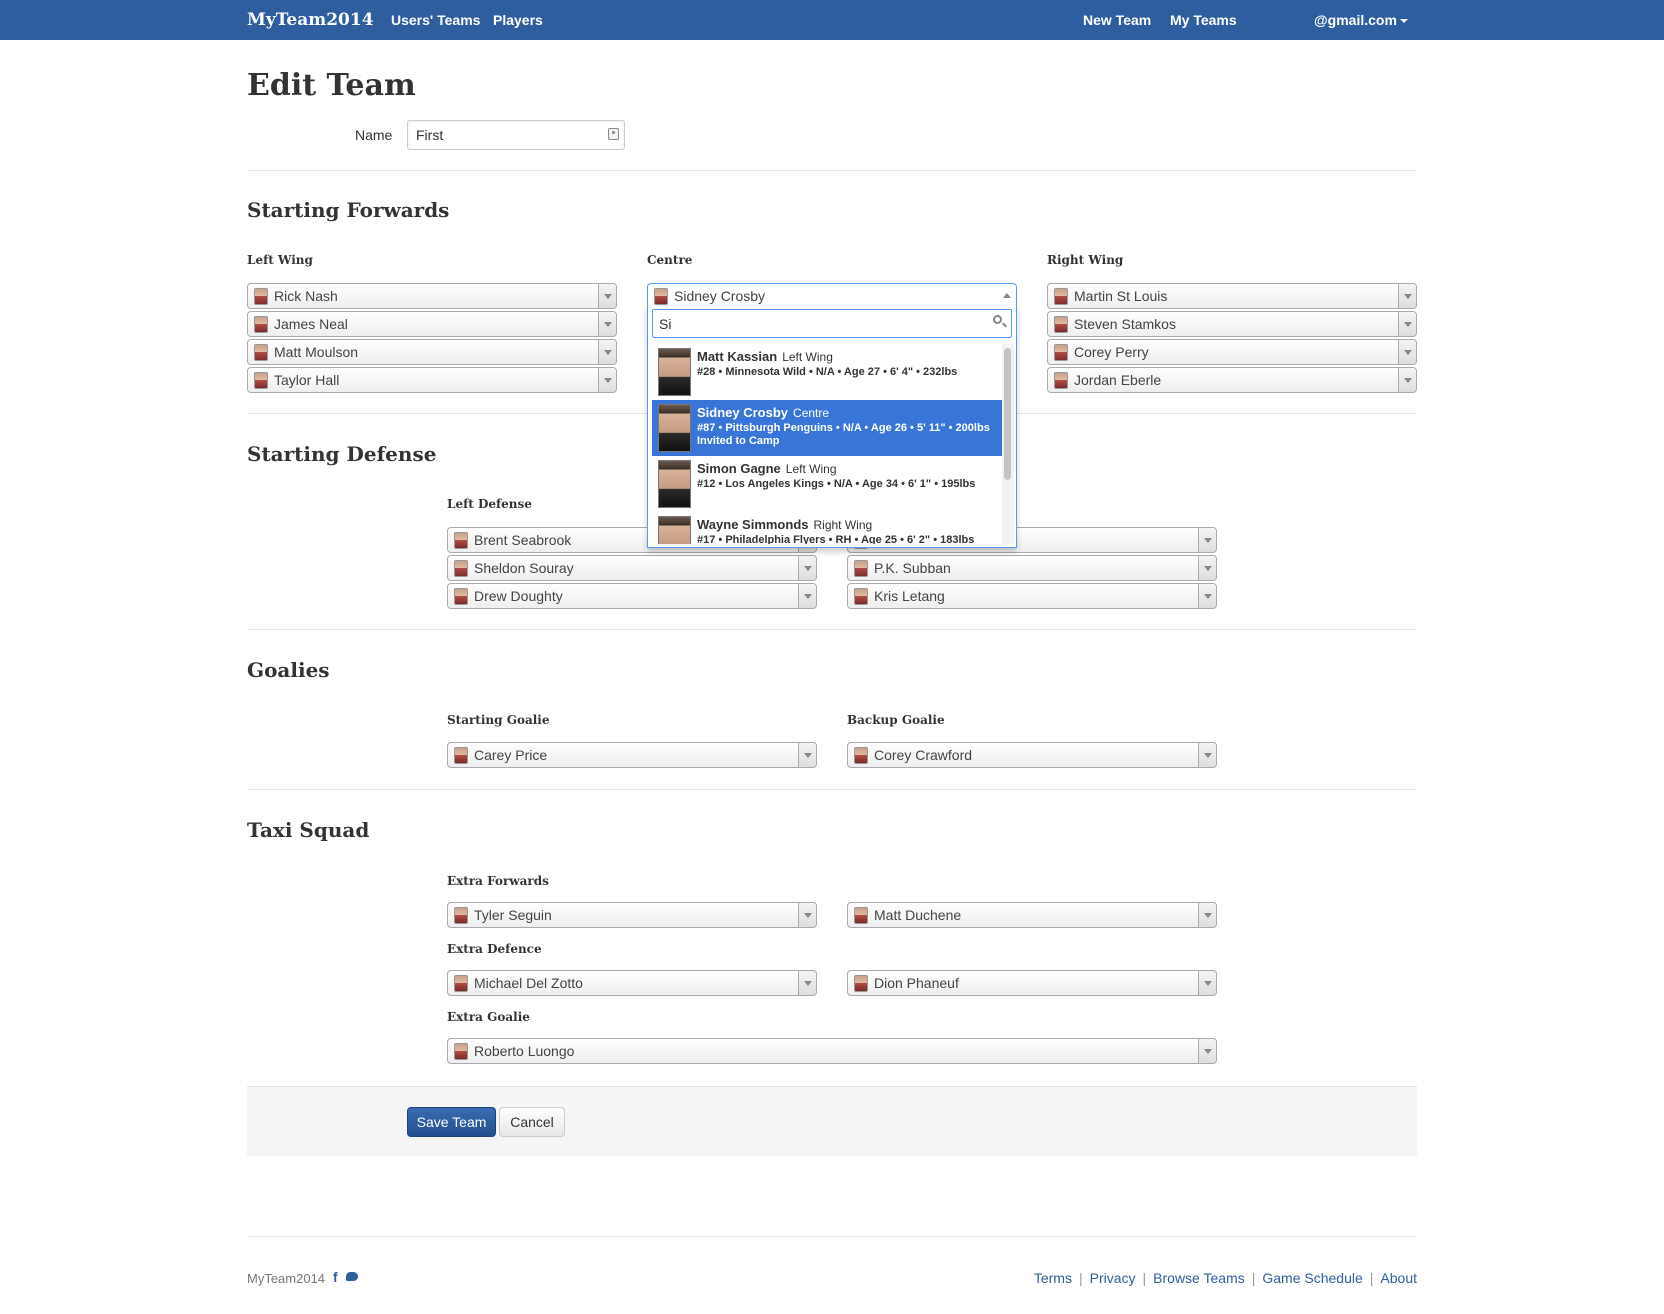  What do you see at coordinates (308, 830) in the screenshot?
I see `section-title-taxi: Taxi Squad` at bounding box center [308, 830].